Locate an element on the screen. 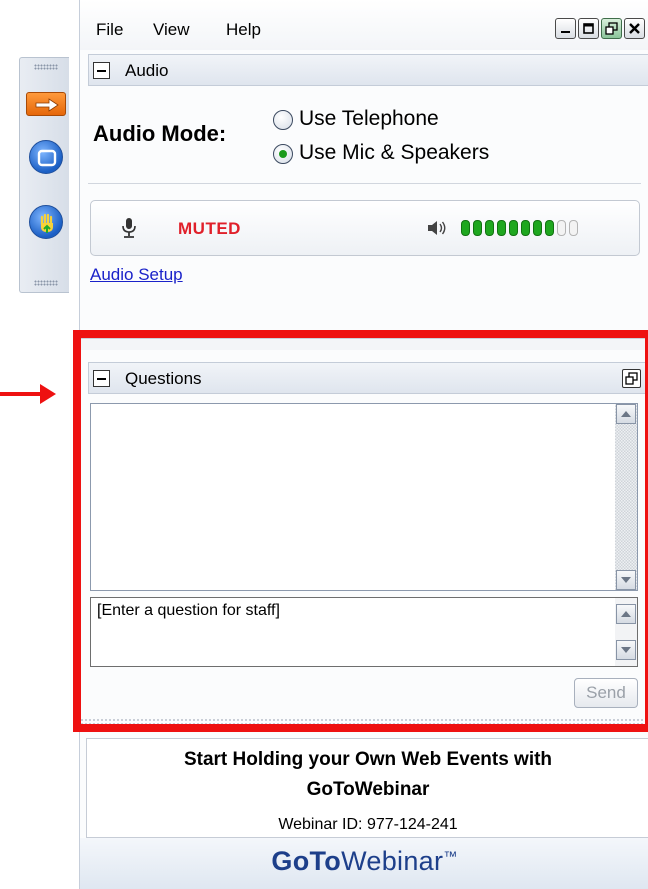  screen-viewer-button is located at coordinates (46, 157).